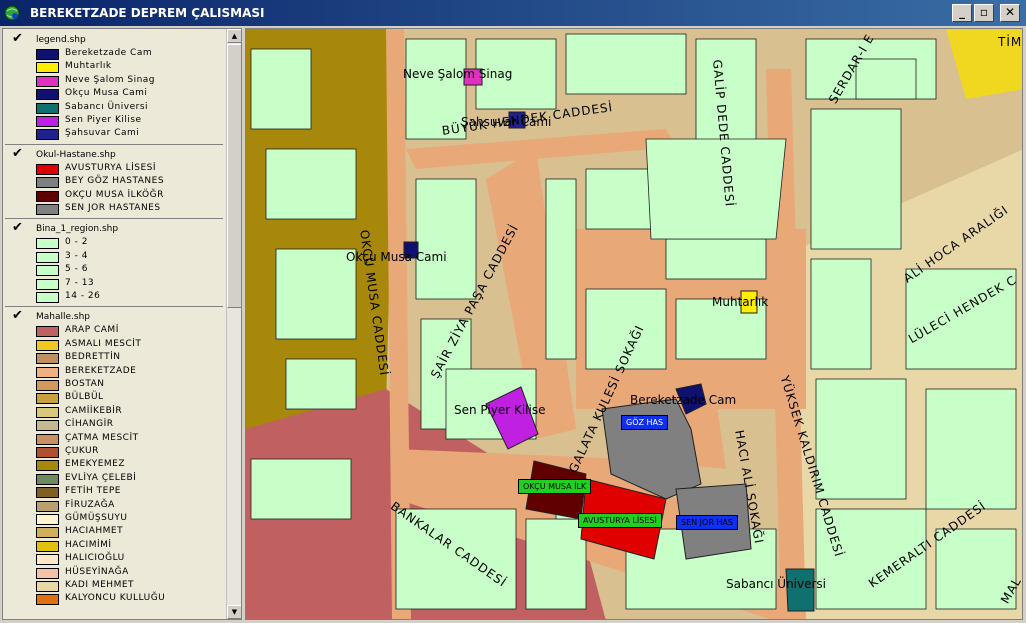  Describe the element at coordinates (84, 397) in the screenshot. I see `legend-label: BÜLBÜL` at that location.